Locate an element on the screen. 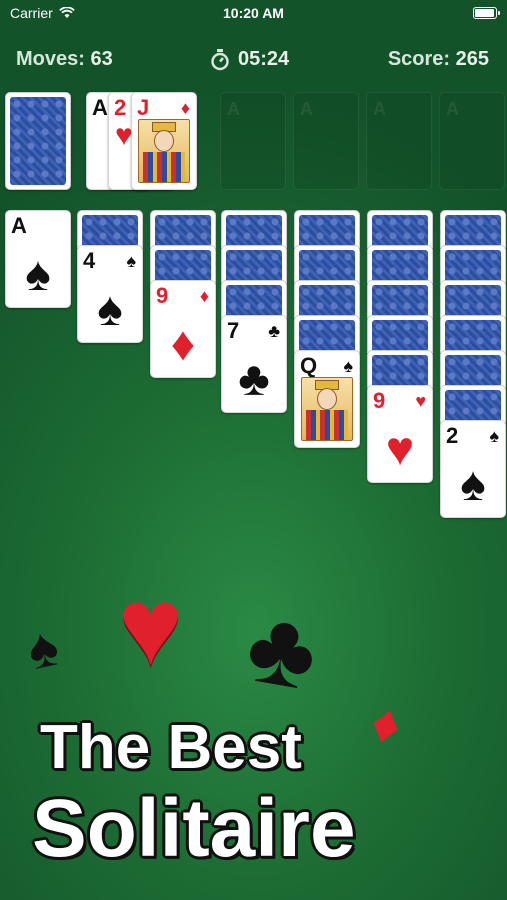  timer: 05:24 is located at coordinates (249, 59).